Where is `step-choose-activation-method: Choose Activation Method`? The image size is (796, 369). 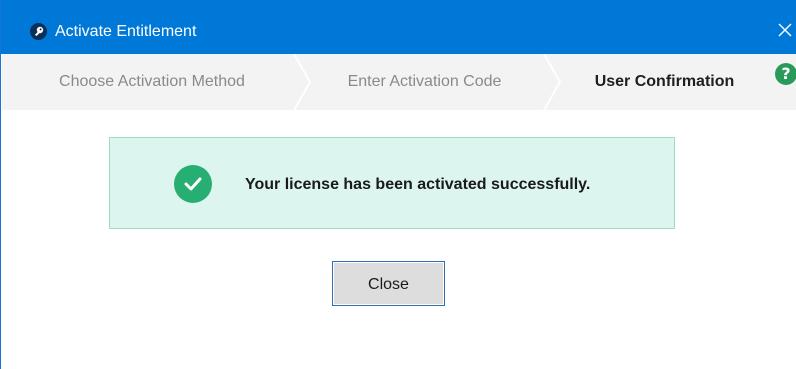
step-choose-activation-method: Choose Activation Method is located at coordinates (152, 81).